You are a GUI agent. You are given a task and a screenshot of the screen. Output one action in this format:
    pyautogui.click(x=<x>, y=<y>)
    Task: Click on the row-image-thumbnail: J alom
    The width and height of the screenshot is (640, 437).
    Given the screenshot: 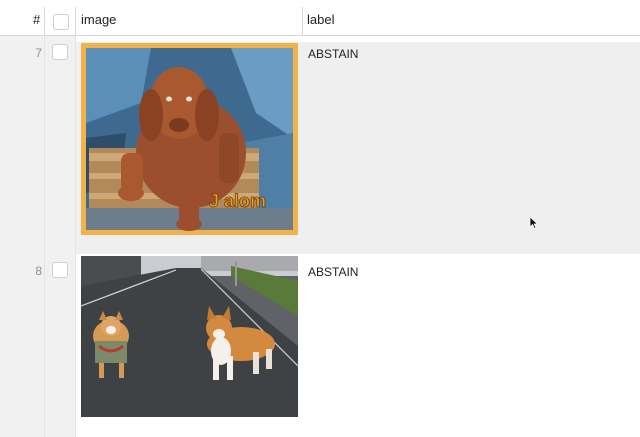 What is the action you would take?
    pyautogui.click(x=189, y=139)
    